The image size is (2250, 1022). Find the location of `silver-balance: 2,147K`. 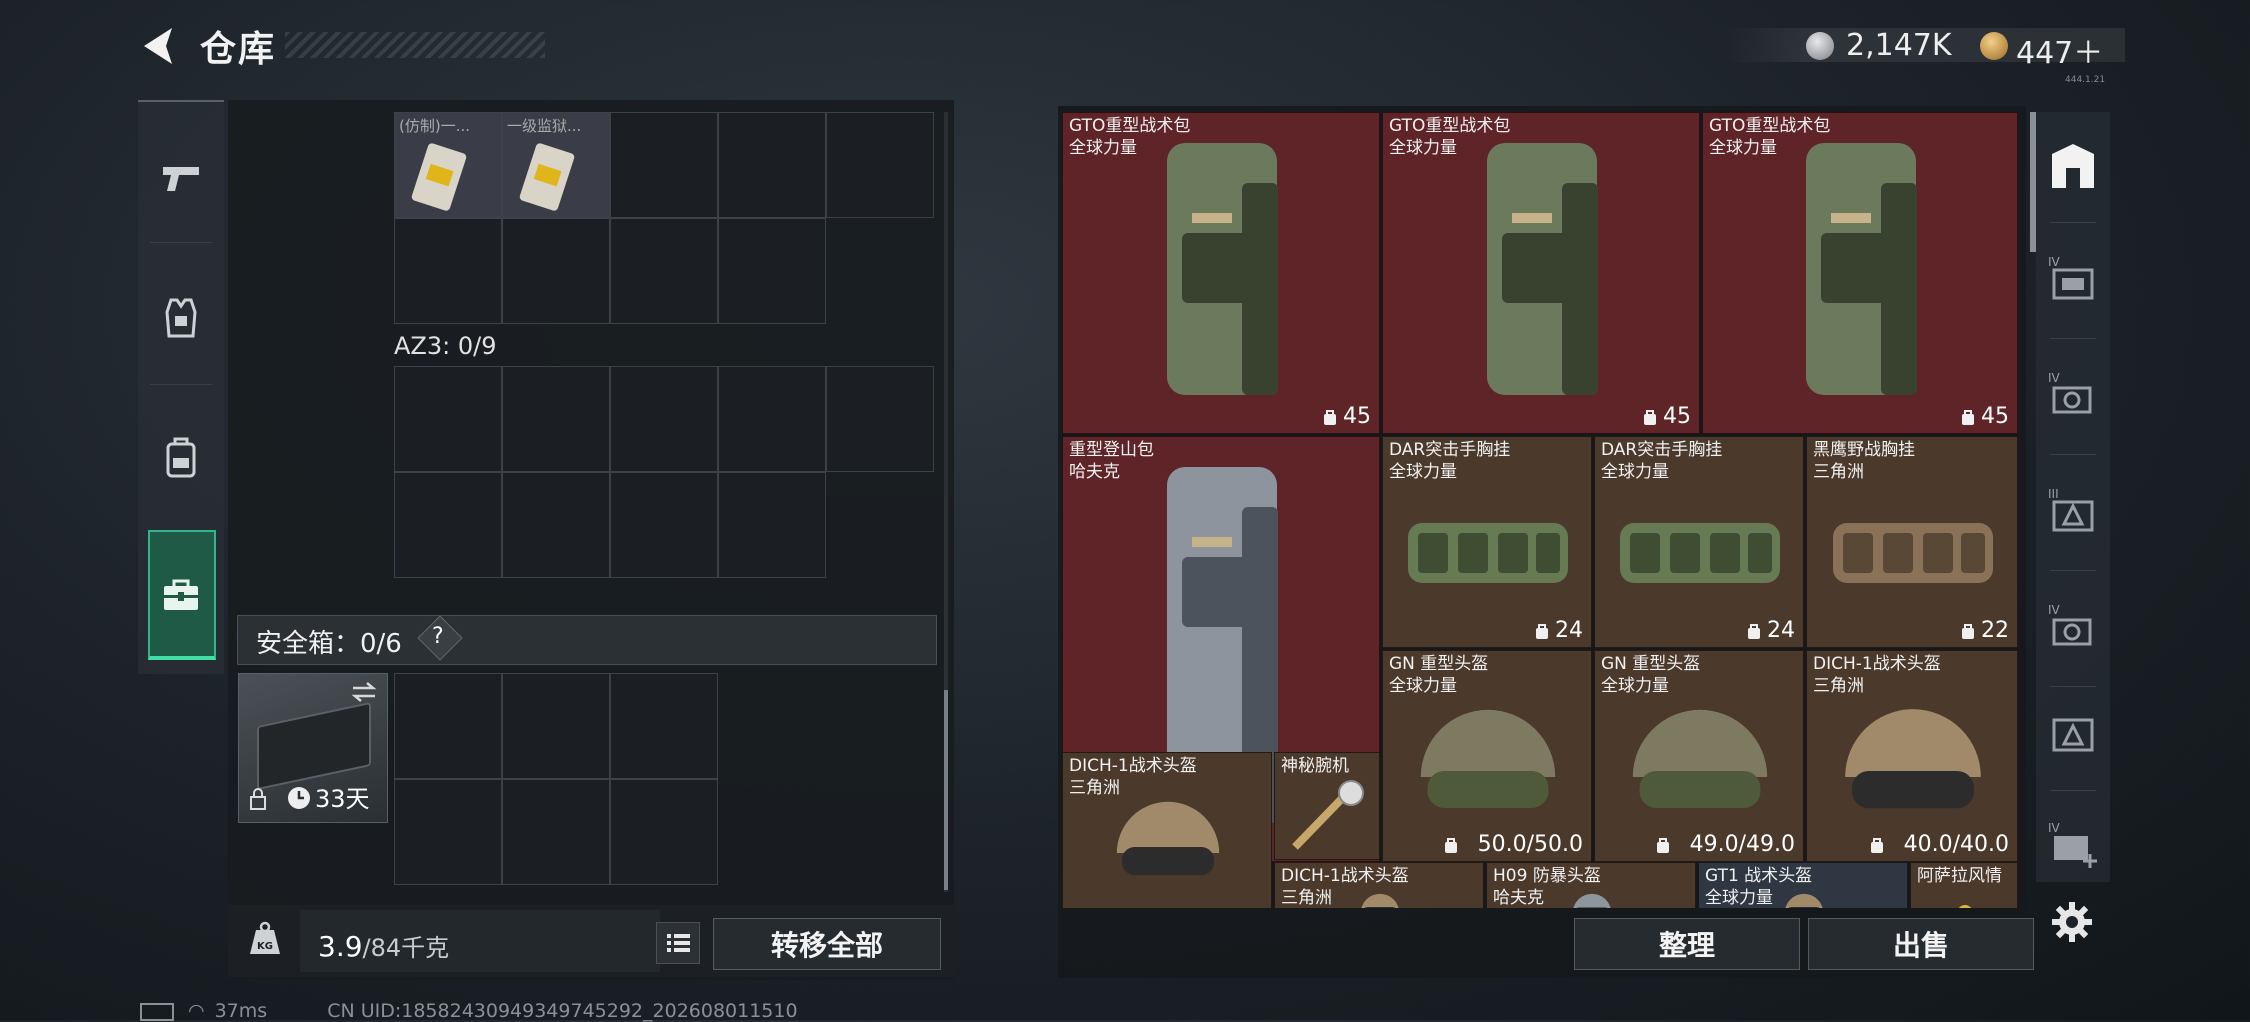

silver-balance: 2,147K is located at coordinates (1899, 45).